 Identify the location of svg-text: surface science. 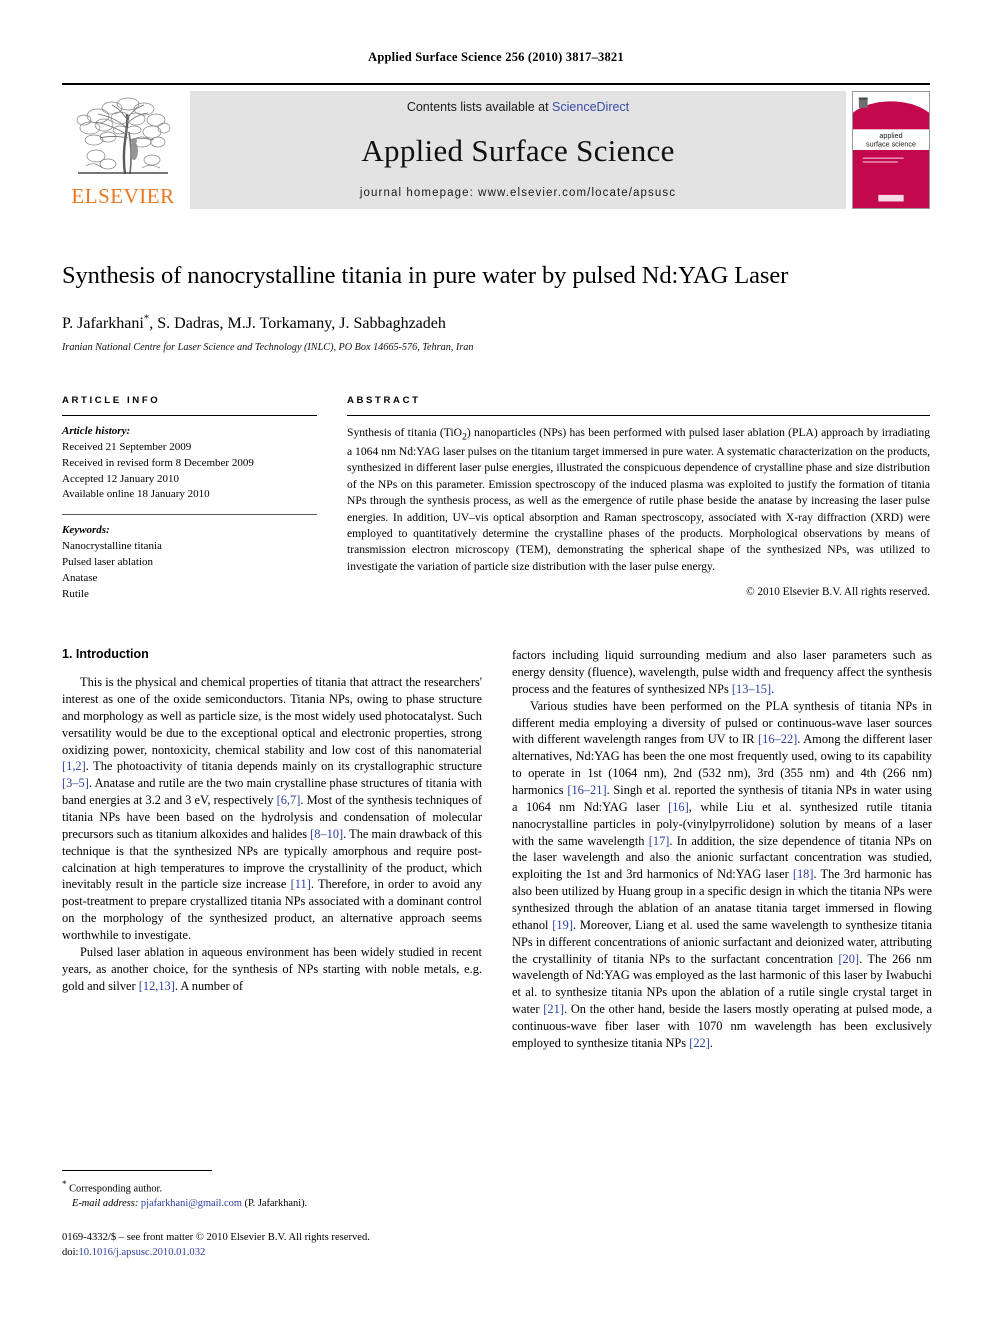
(891, 144).